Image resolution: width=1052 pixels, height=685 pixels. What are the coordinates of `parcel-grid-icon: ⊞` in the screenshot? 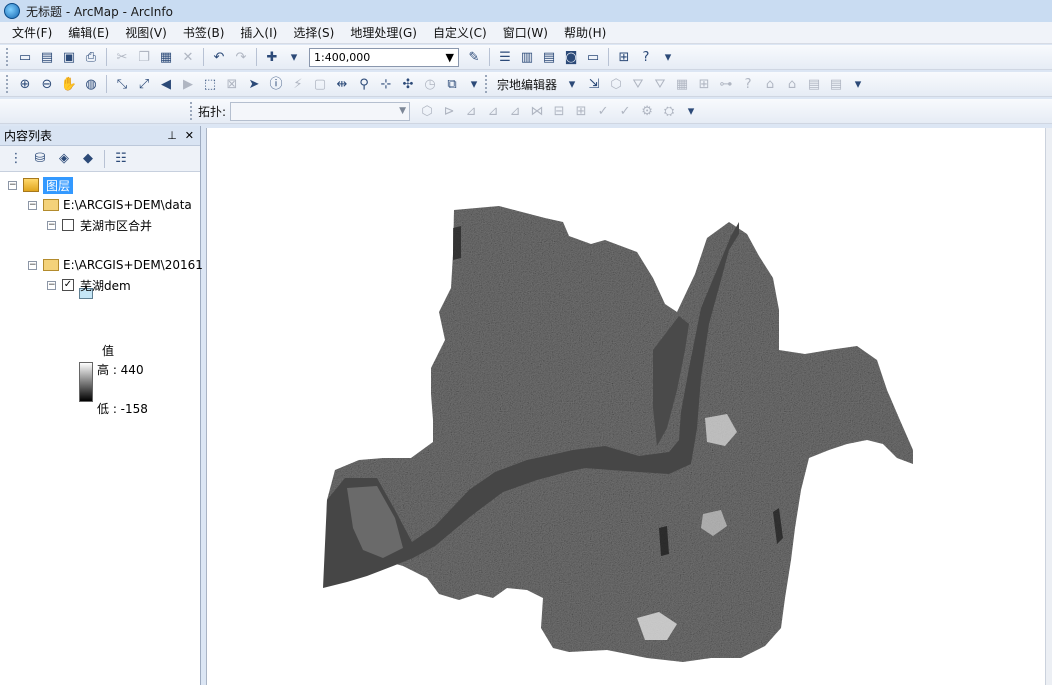 It's located at (704, 84).